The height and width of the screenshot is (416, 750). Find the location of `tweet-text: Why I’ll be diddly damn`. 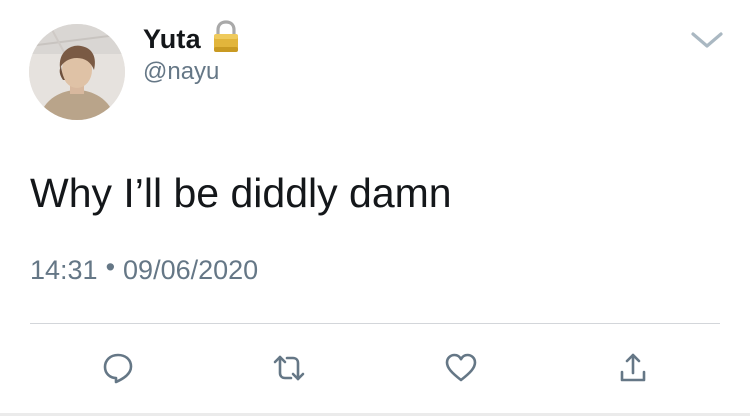

tweet-text: Why I’ll be diddly damn is located at coordinates (241, 193).